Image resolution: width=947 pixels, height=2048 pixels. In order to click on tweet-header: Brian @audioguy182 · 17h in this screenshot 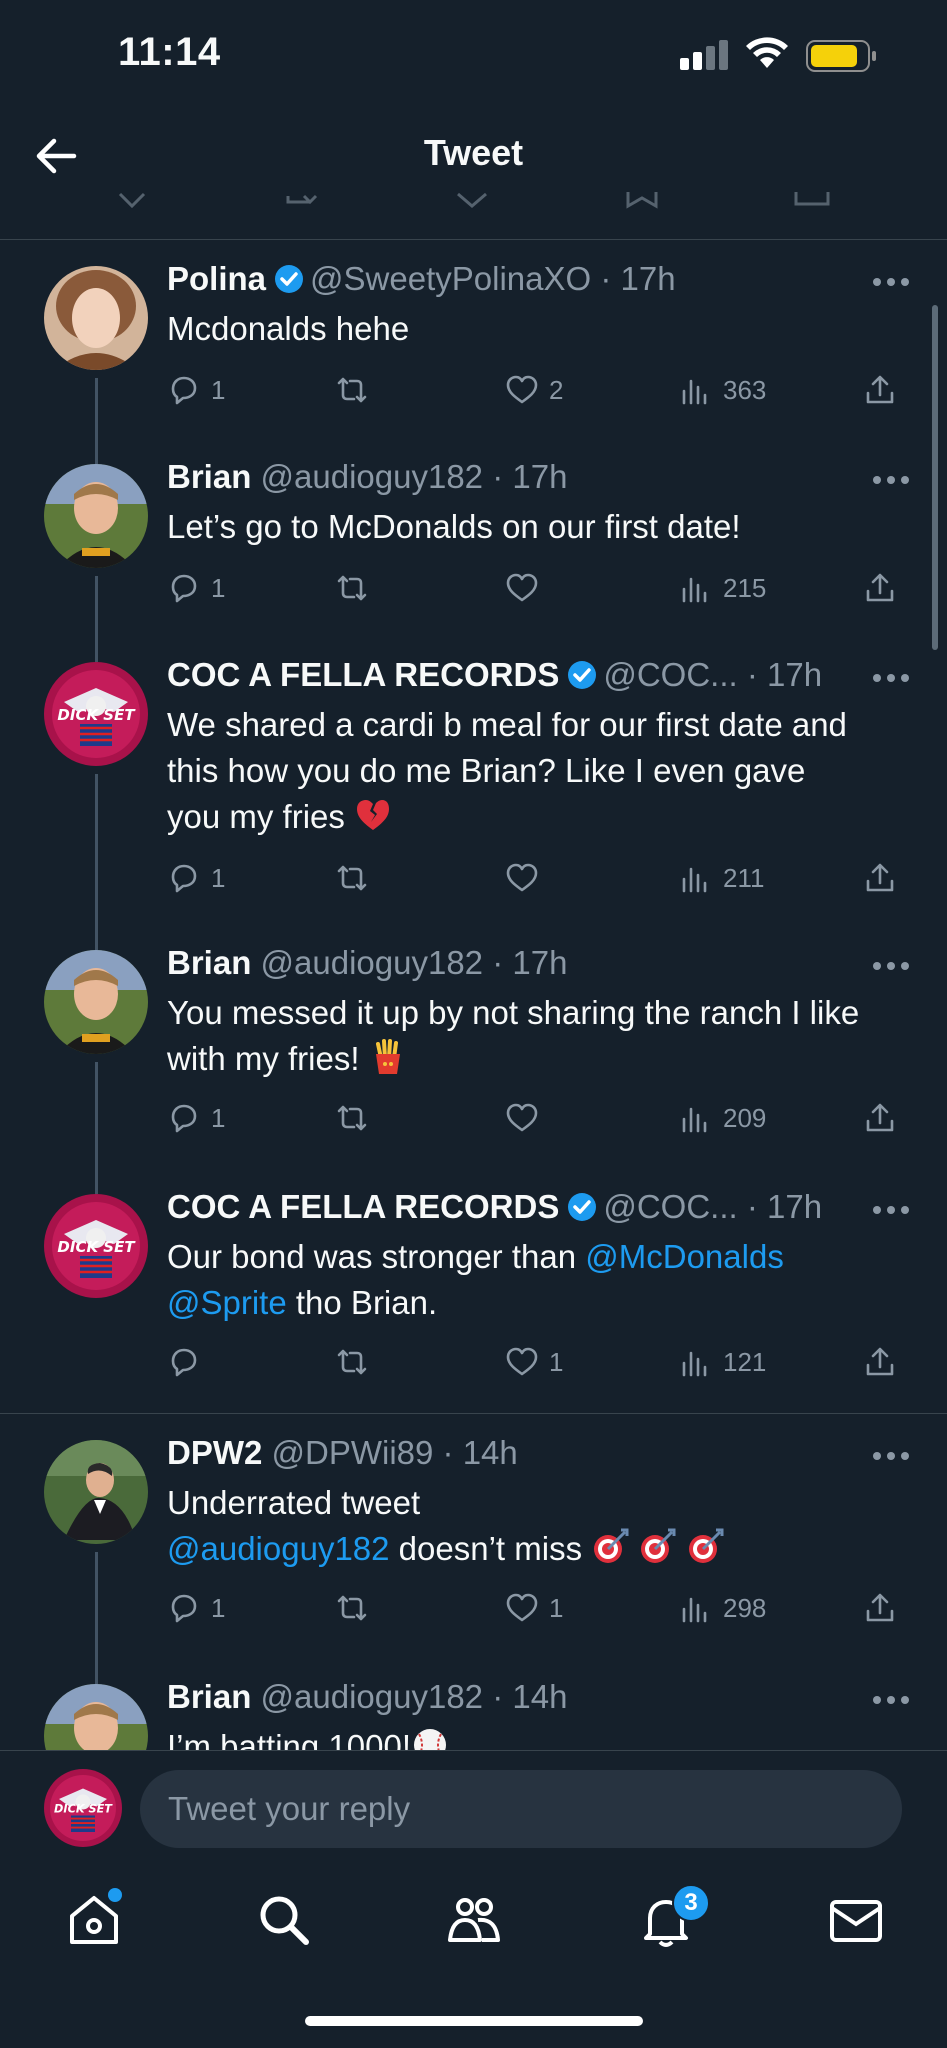, I will do `click(507, 966)`.